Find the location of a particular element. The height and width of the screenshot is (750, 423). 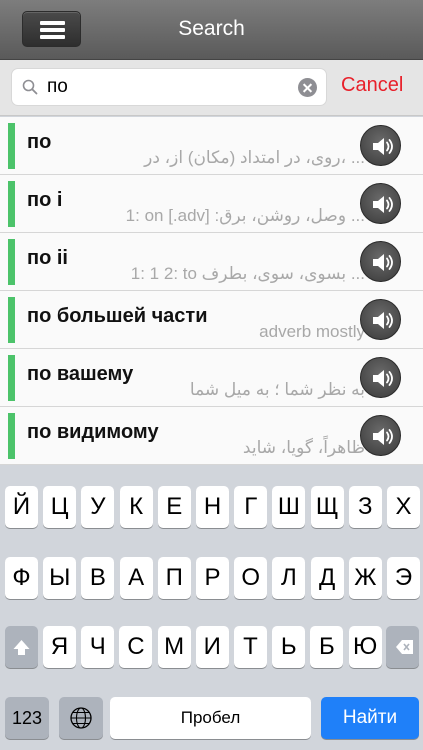

key-З: З is located at coordinates (365, 507).